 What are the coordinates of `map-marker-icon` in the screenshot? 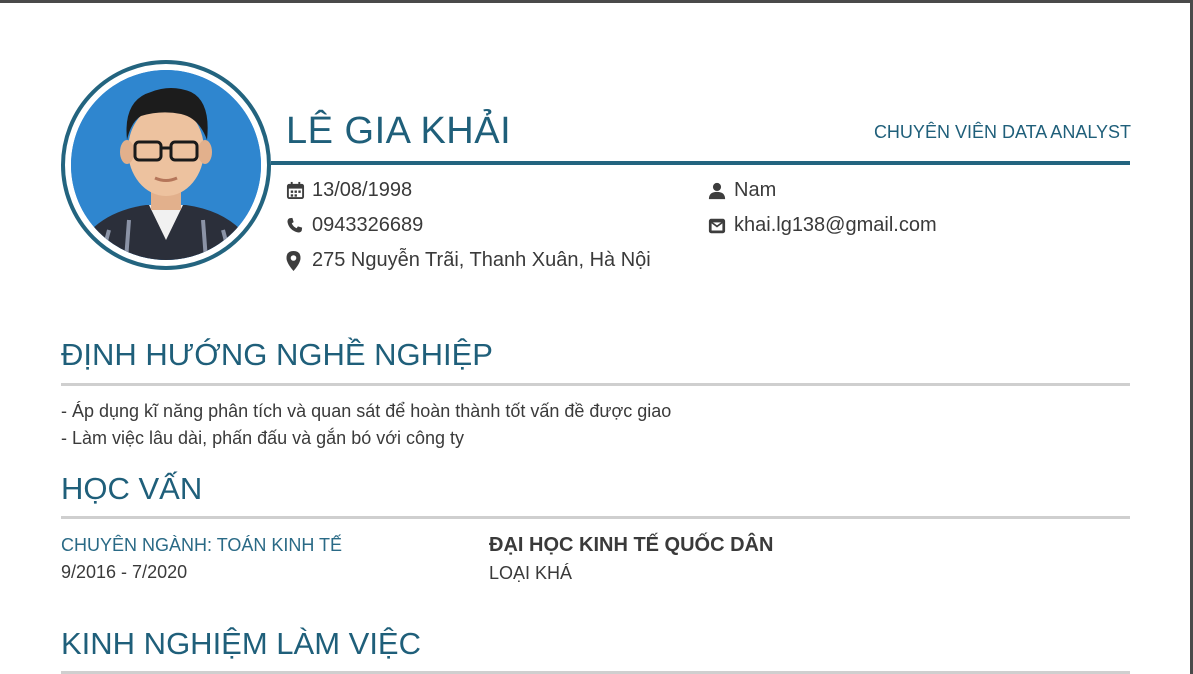 It's located at (297, 260).